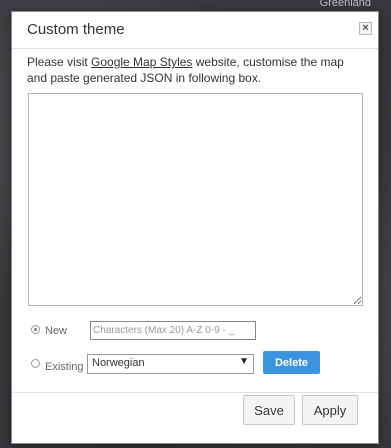 This screenshot has height=448, width=391. Describe the element at coordinates (345, 4) in the screenshot. I see `map-place-label: Greenland` at that location.